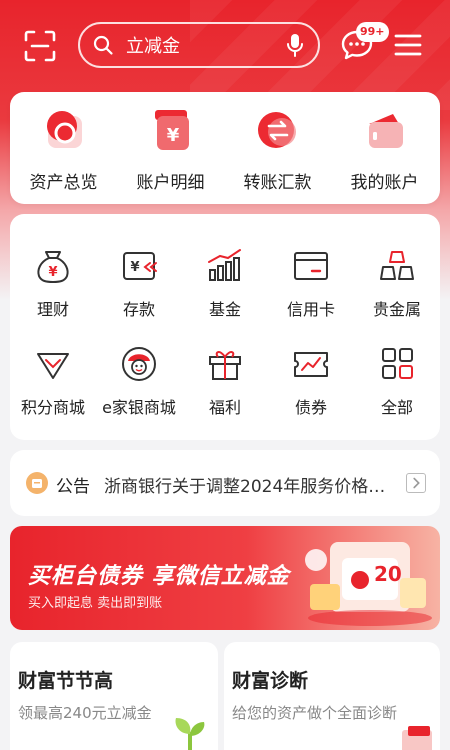 Image resolution: width=450 pixels, height=750 pixels. Describe the element at coordinates (310, 309) in the screenshot. I see `service-label: 信用卡` at that location.